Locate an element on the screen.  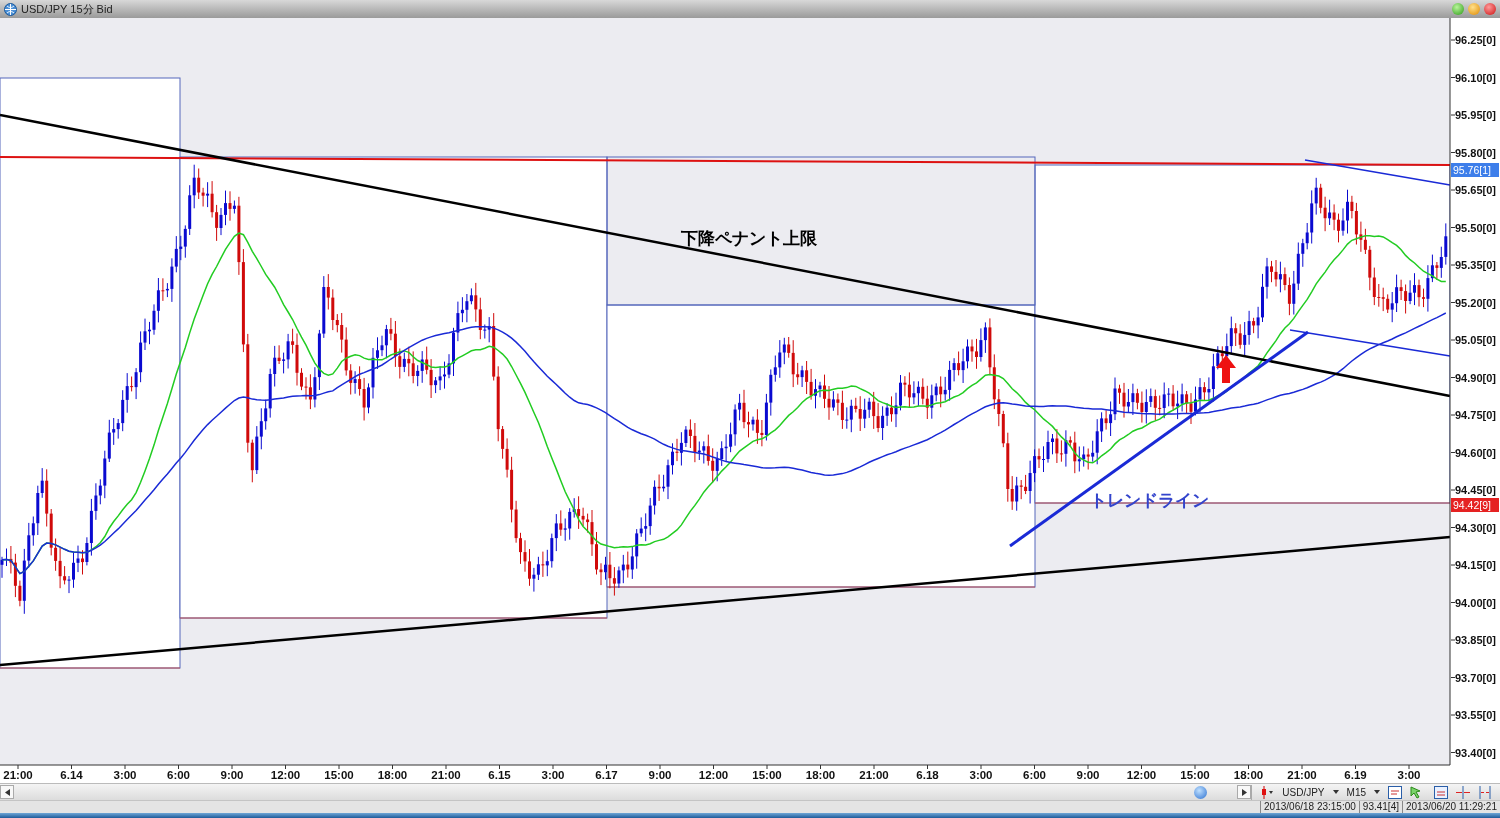
price-label: 94.60[0] is located at coordinates (1475, 452).